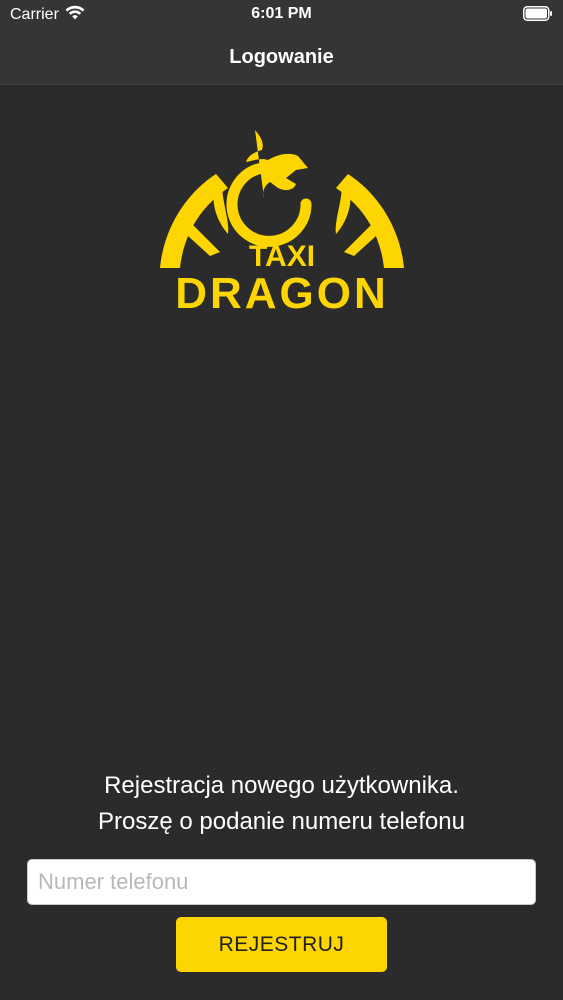  I want to click on page-title: Logowanie, so click(281, 57).